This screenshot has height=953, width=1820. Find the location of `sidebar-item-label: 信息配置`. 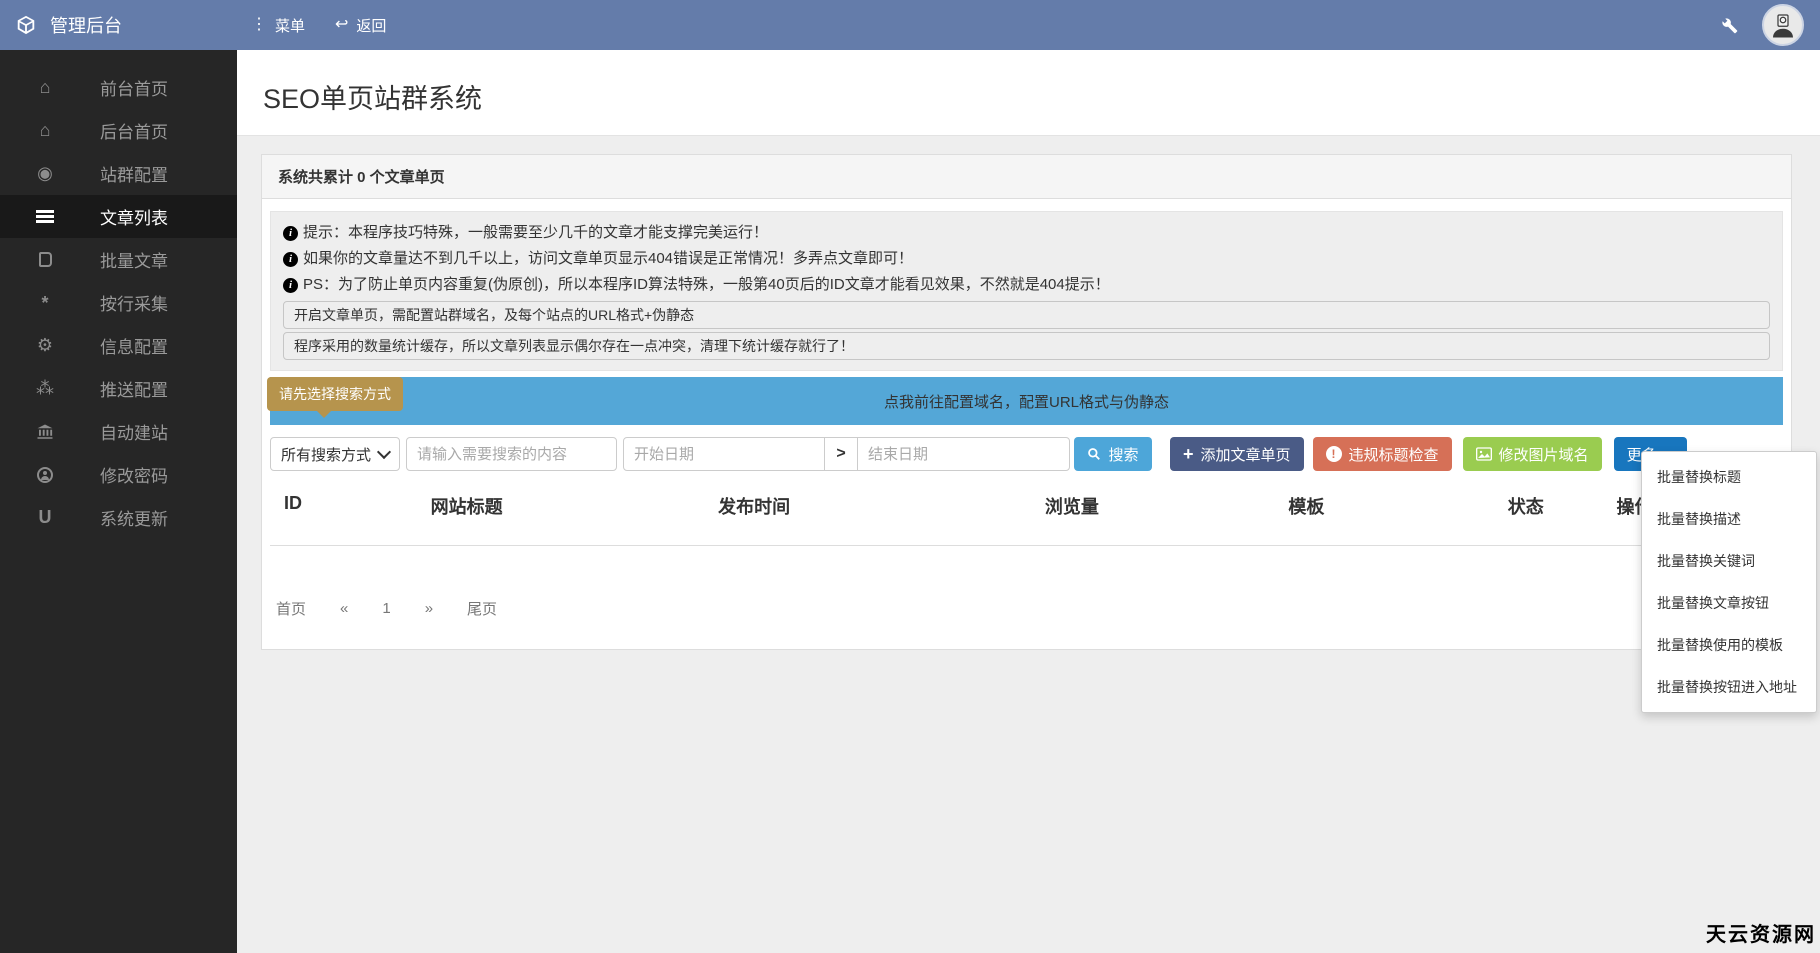

sidebar-item-label: 信息配置 is located at coordinates (134, 347).